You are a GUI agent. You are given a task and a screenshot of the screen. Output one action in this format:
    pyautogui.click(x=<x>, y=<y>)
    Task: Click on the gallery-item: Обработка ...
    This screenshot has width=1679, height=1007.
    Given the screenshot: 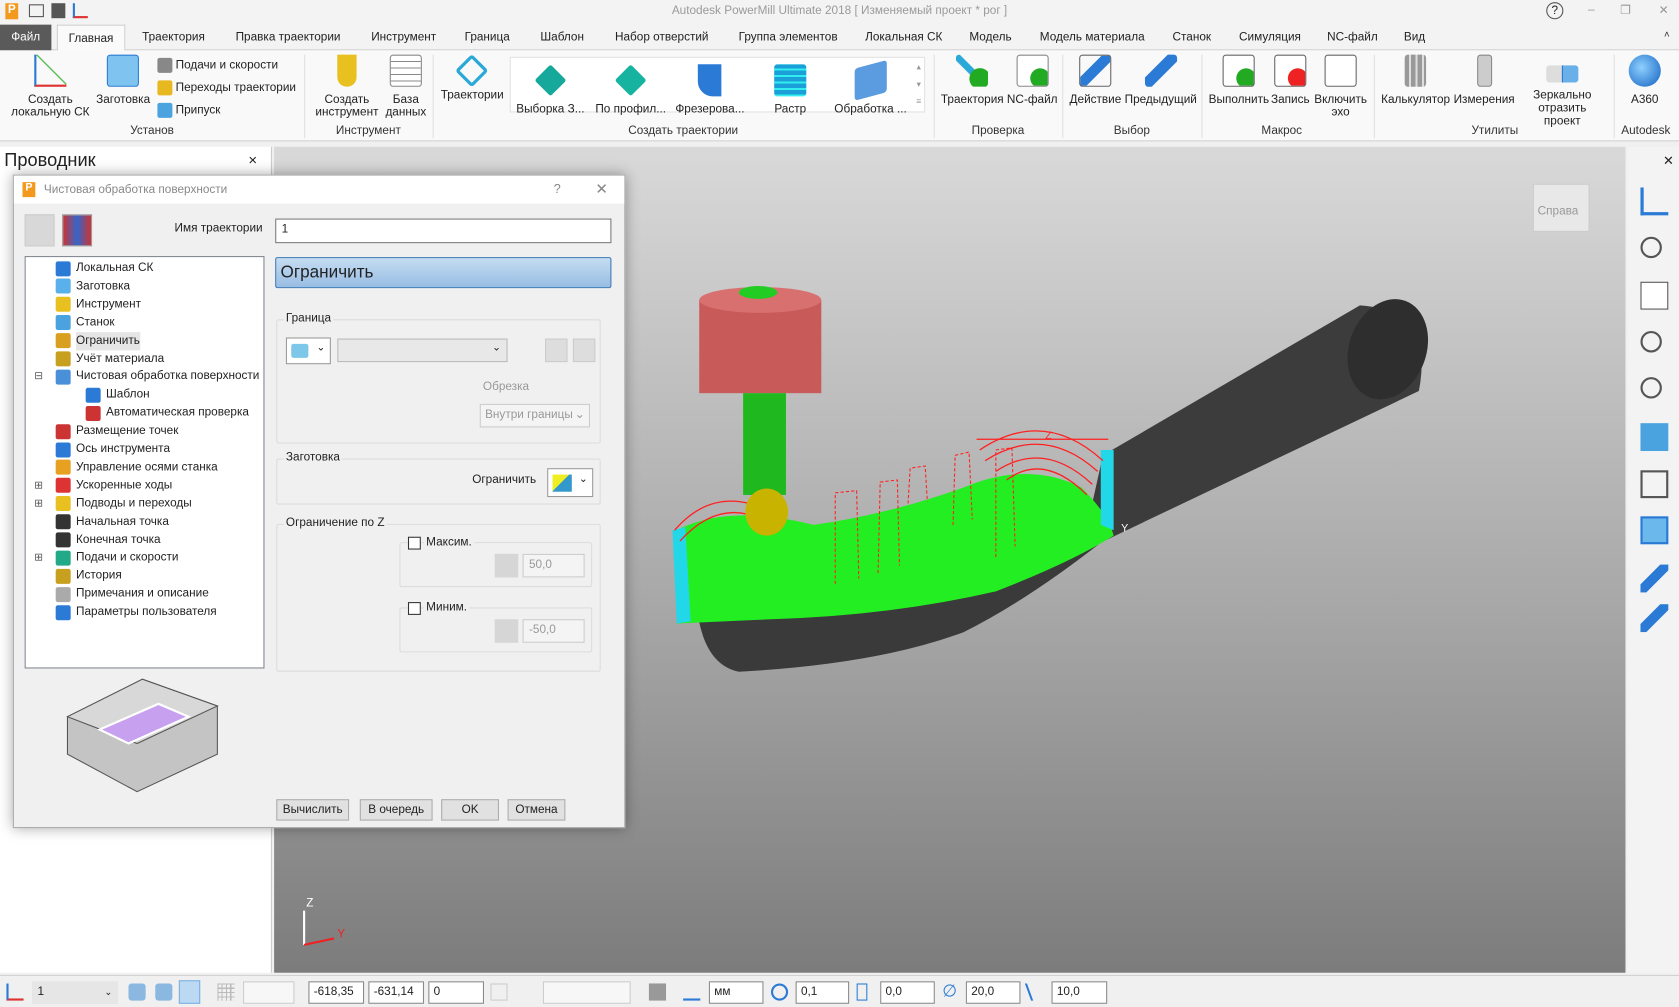 What is the action you would take?
    pyautogui.click(x=870, y=87)
    